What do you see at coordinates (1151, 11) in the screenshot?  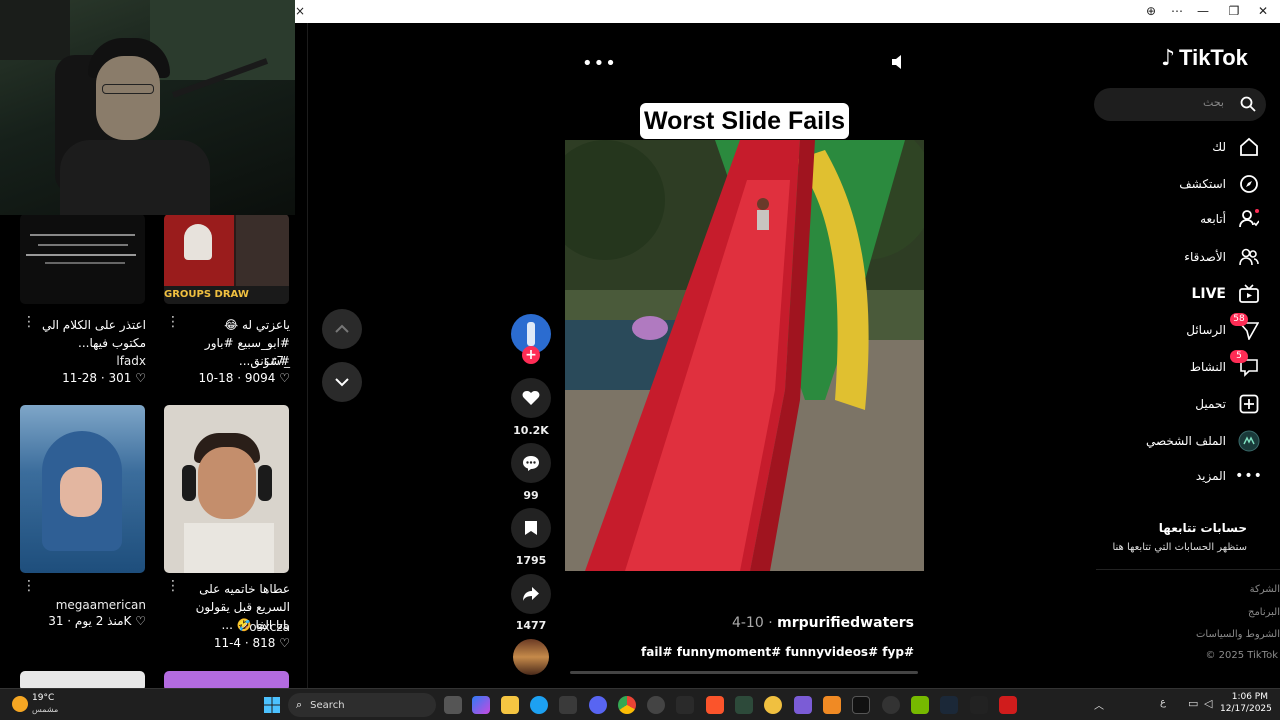 I see `zoom-icon: ⊕` at bounding box center [1151, 11].